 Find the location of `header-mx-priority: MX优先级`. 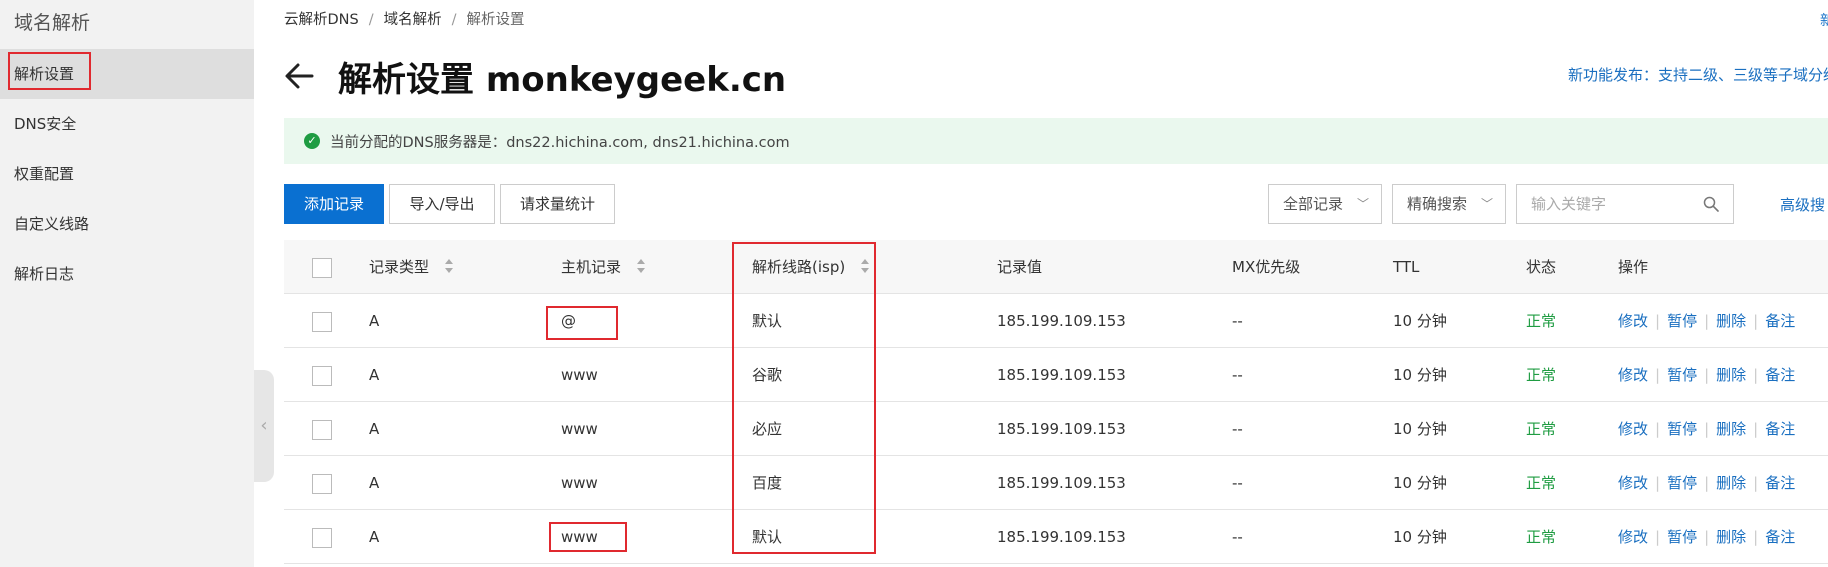

header-mx-priority: MX优先级 is located at coordinates (1266, 267).